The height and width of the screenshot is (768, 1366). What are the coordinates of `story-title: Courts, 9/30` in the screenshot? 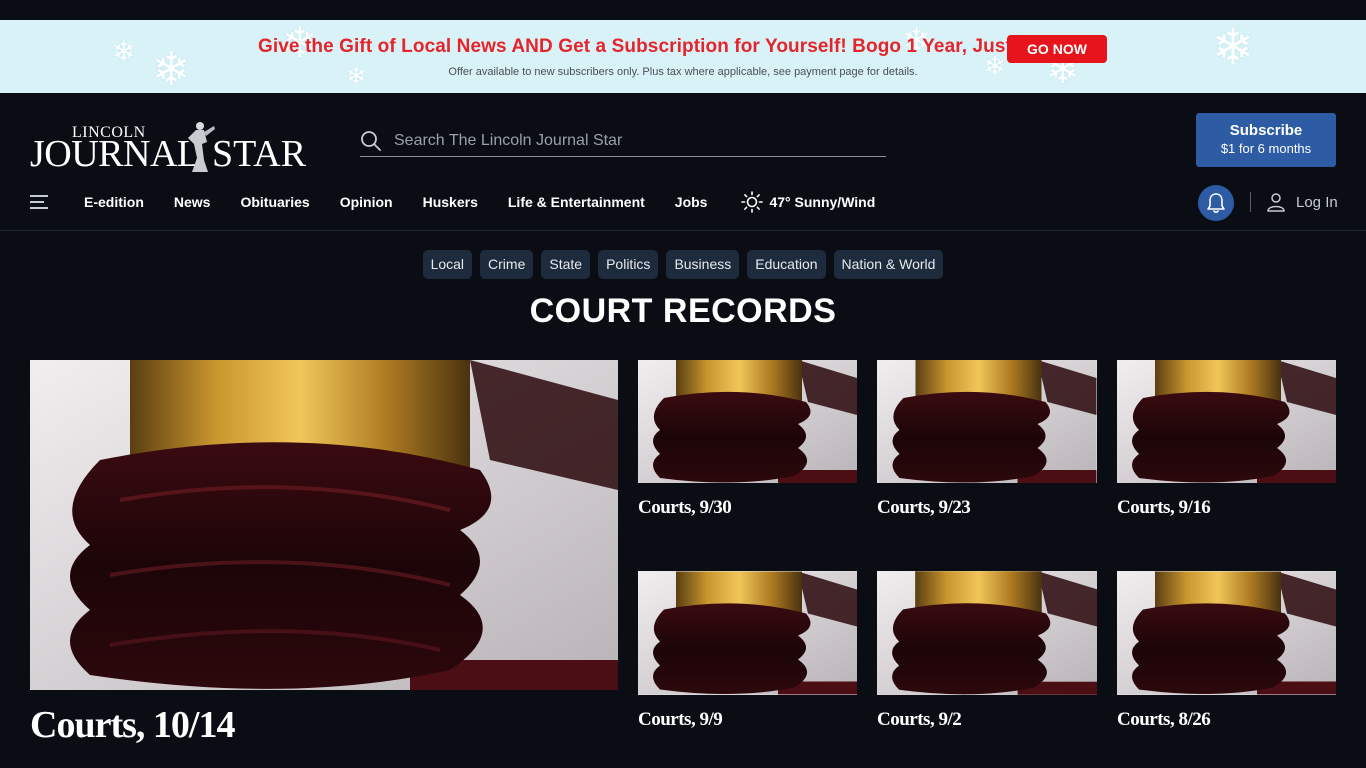 It's located at (685, 508).